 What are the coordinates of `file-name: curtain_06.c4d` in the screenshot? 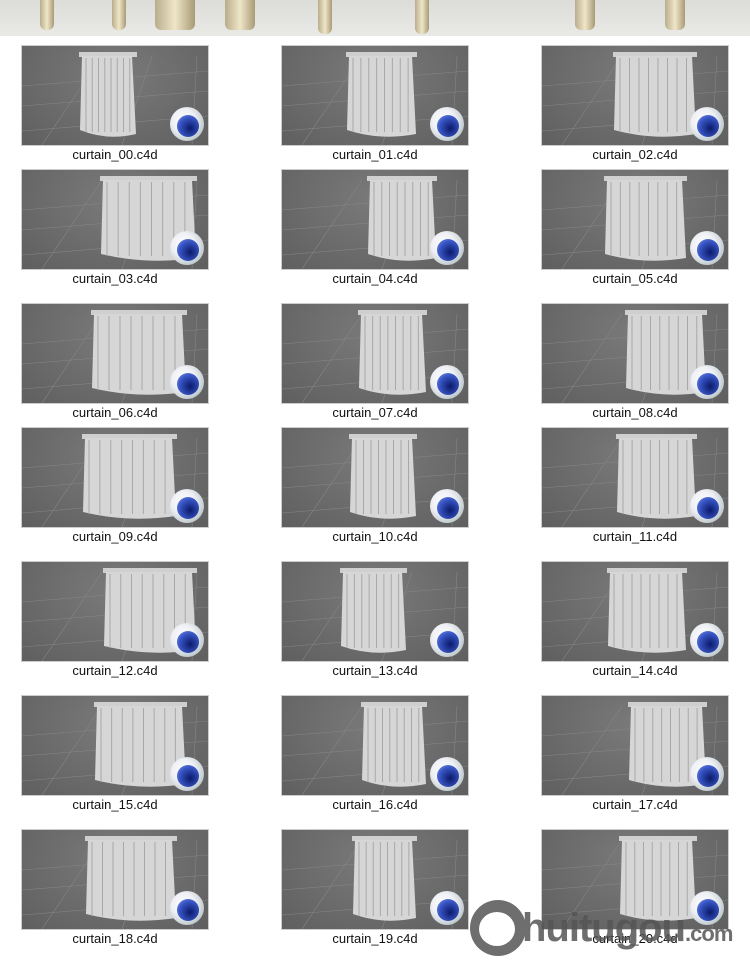 It's located at (115, 412).